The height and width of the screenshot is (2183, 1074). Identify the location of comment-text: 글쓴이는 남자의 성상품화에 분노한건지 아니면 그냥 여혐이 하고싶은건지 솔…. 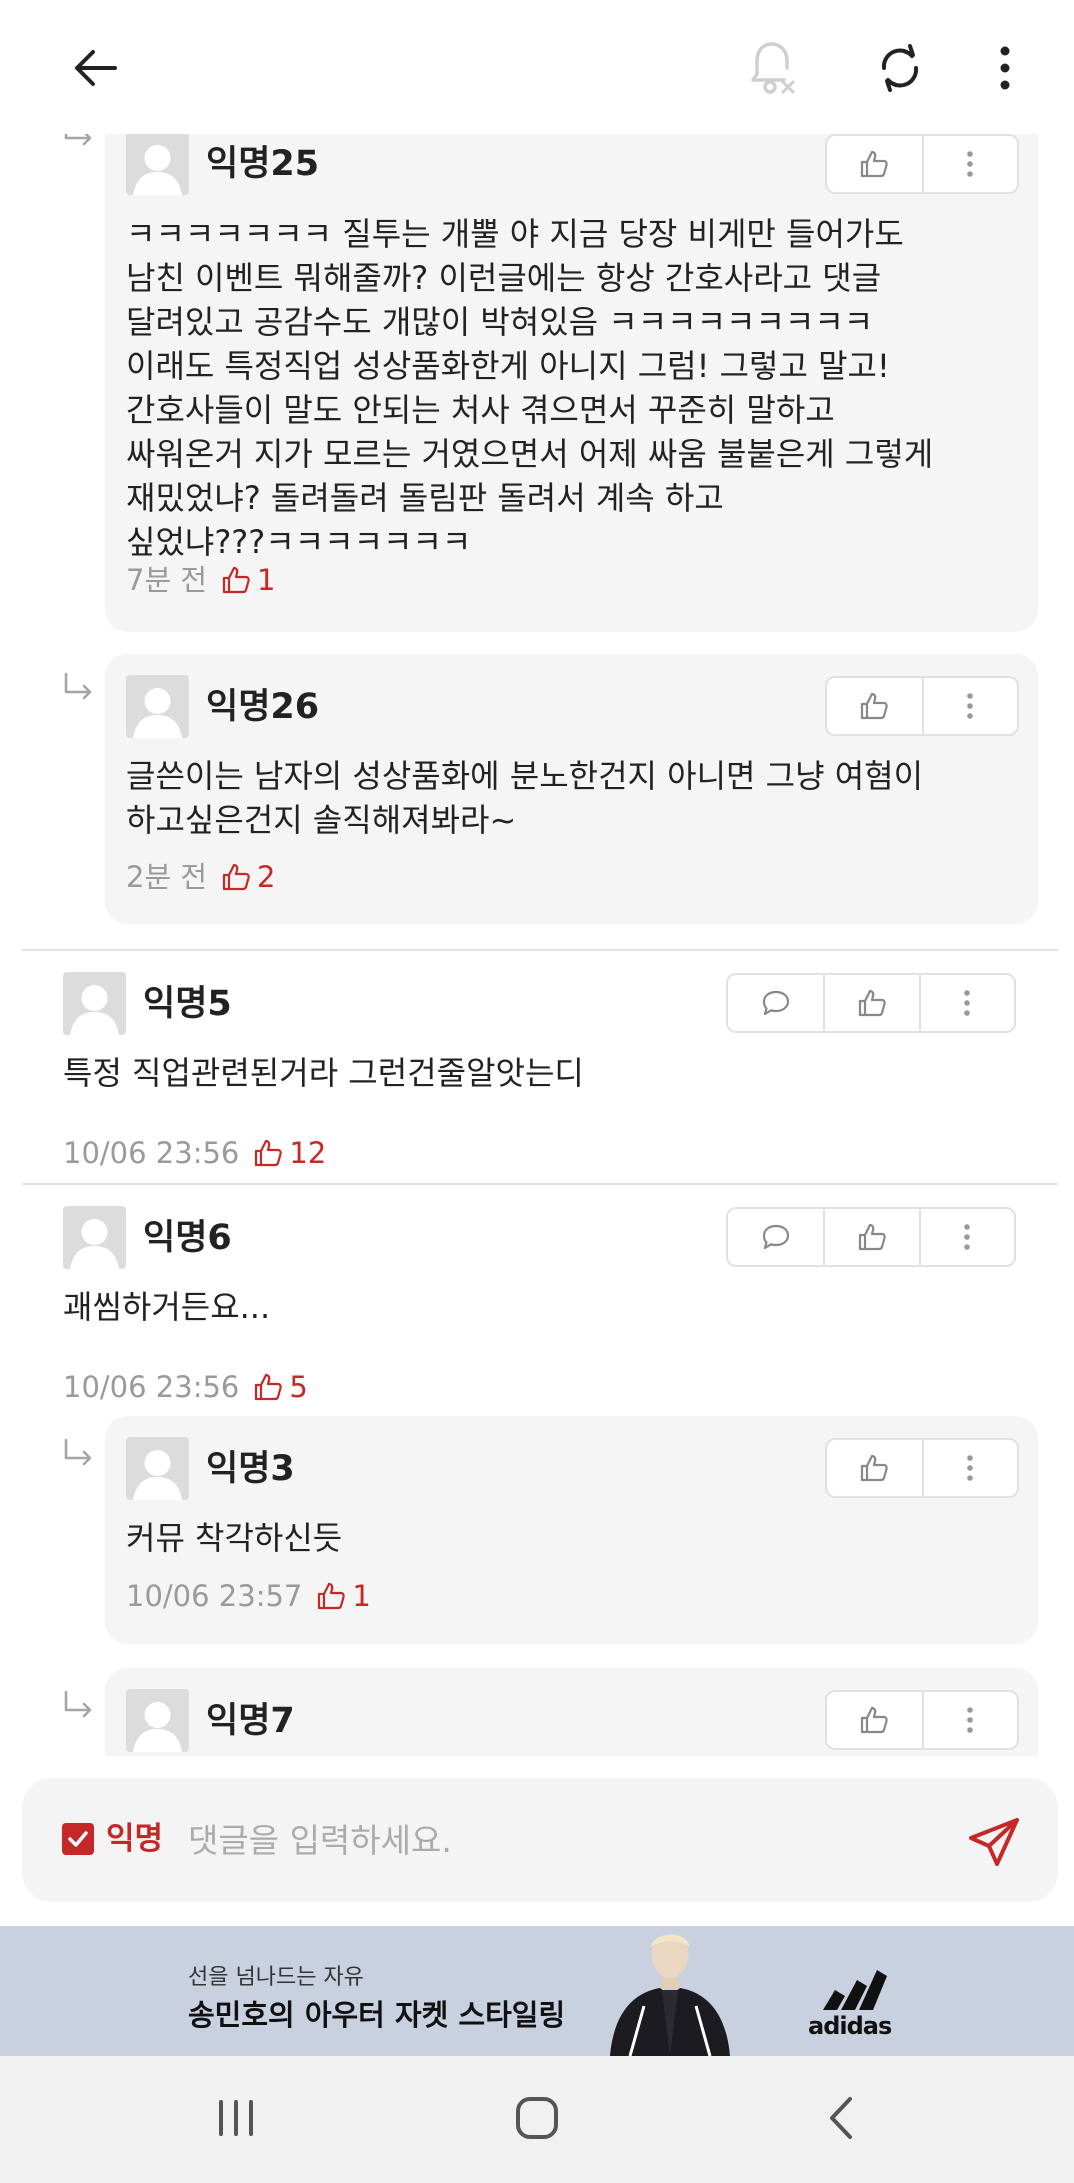
(525, 798).